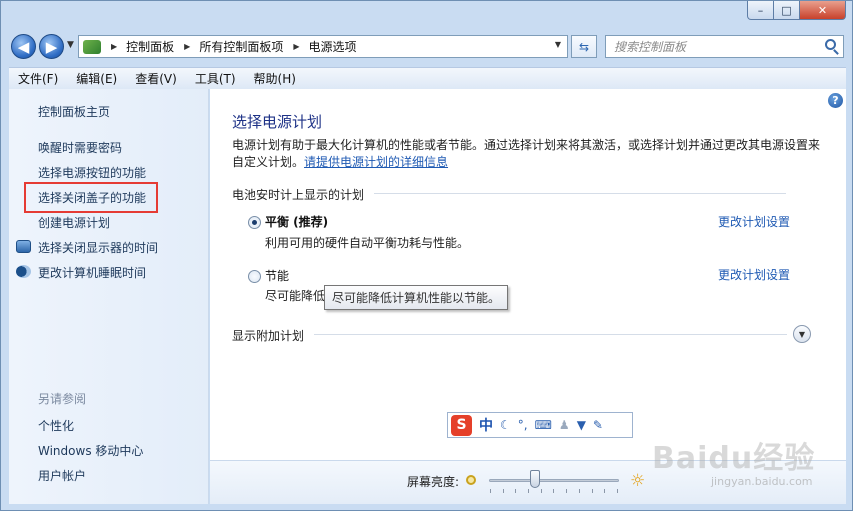 This screenshot has width=853, height=511. Describe the element at coordinates (554, 480) in the screenshot. I see `brightness-slider-track` at that location.